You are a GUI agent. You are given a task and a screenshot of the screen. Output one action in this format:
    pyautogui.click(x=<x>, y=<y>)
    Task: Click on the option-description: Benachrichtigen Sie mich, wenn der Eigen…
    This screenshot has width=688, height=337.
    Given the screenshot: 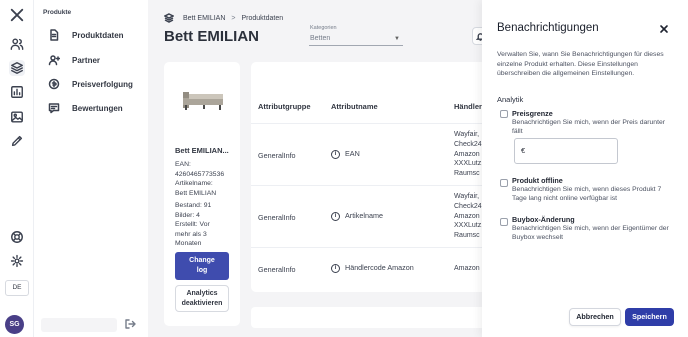 What is the action you would take?
    pyautogui.click(x=590, y=233)
    